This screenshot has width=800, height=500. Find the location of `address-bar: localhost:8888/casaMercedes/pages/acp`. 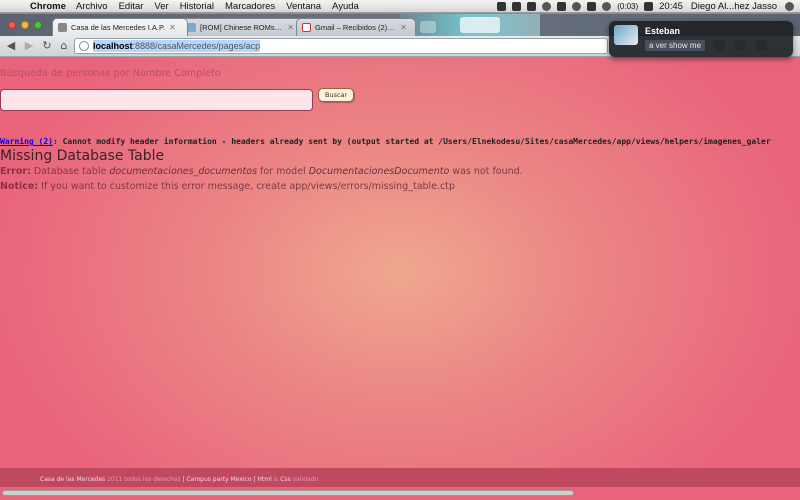

address-bar: localhost:8888/casaMercedes/pages/acp is located at coordinates (341, 46).